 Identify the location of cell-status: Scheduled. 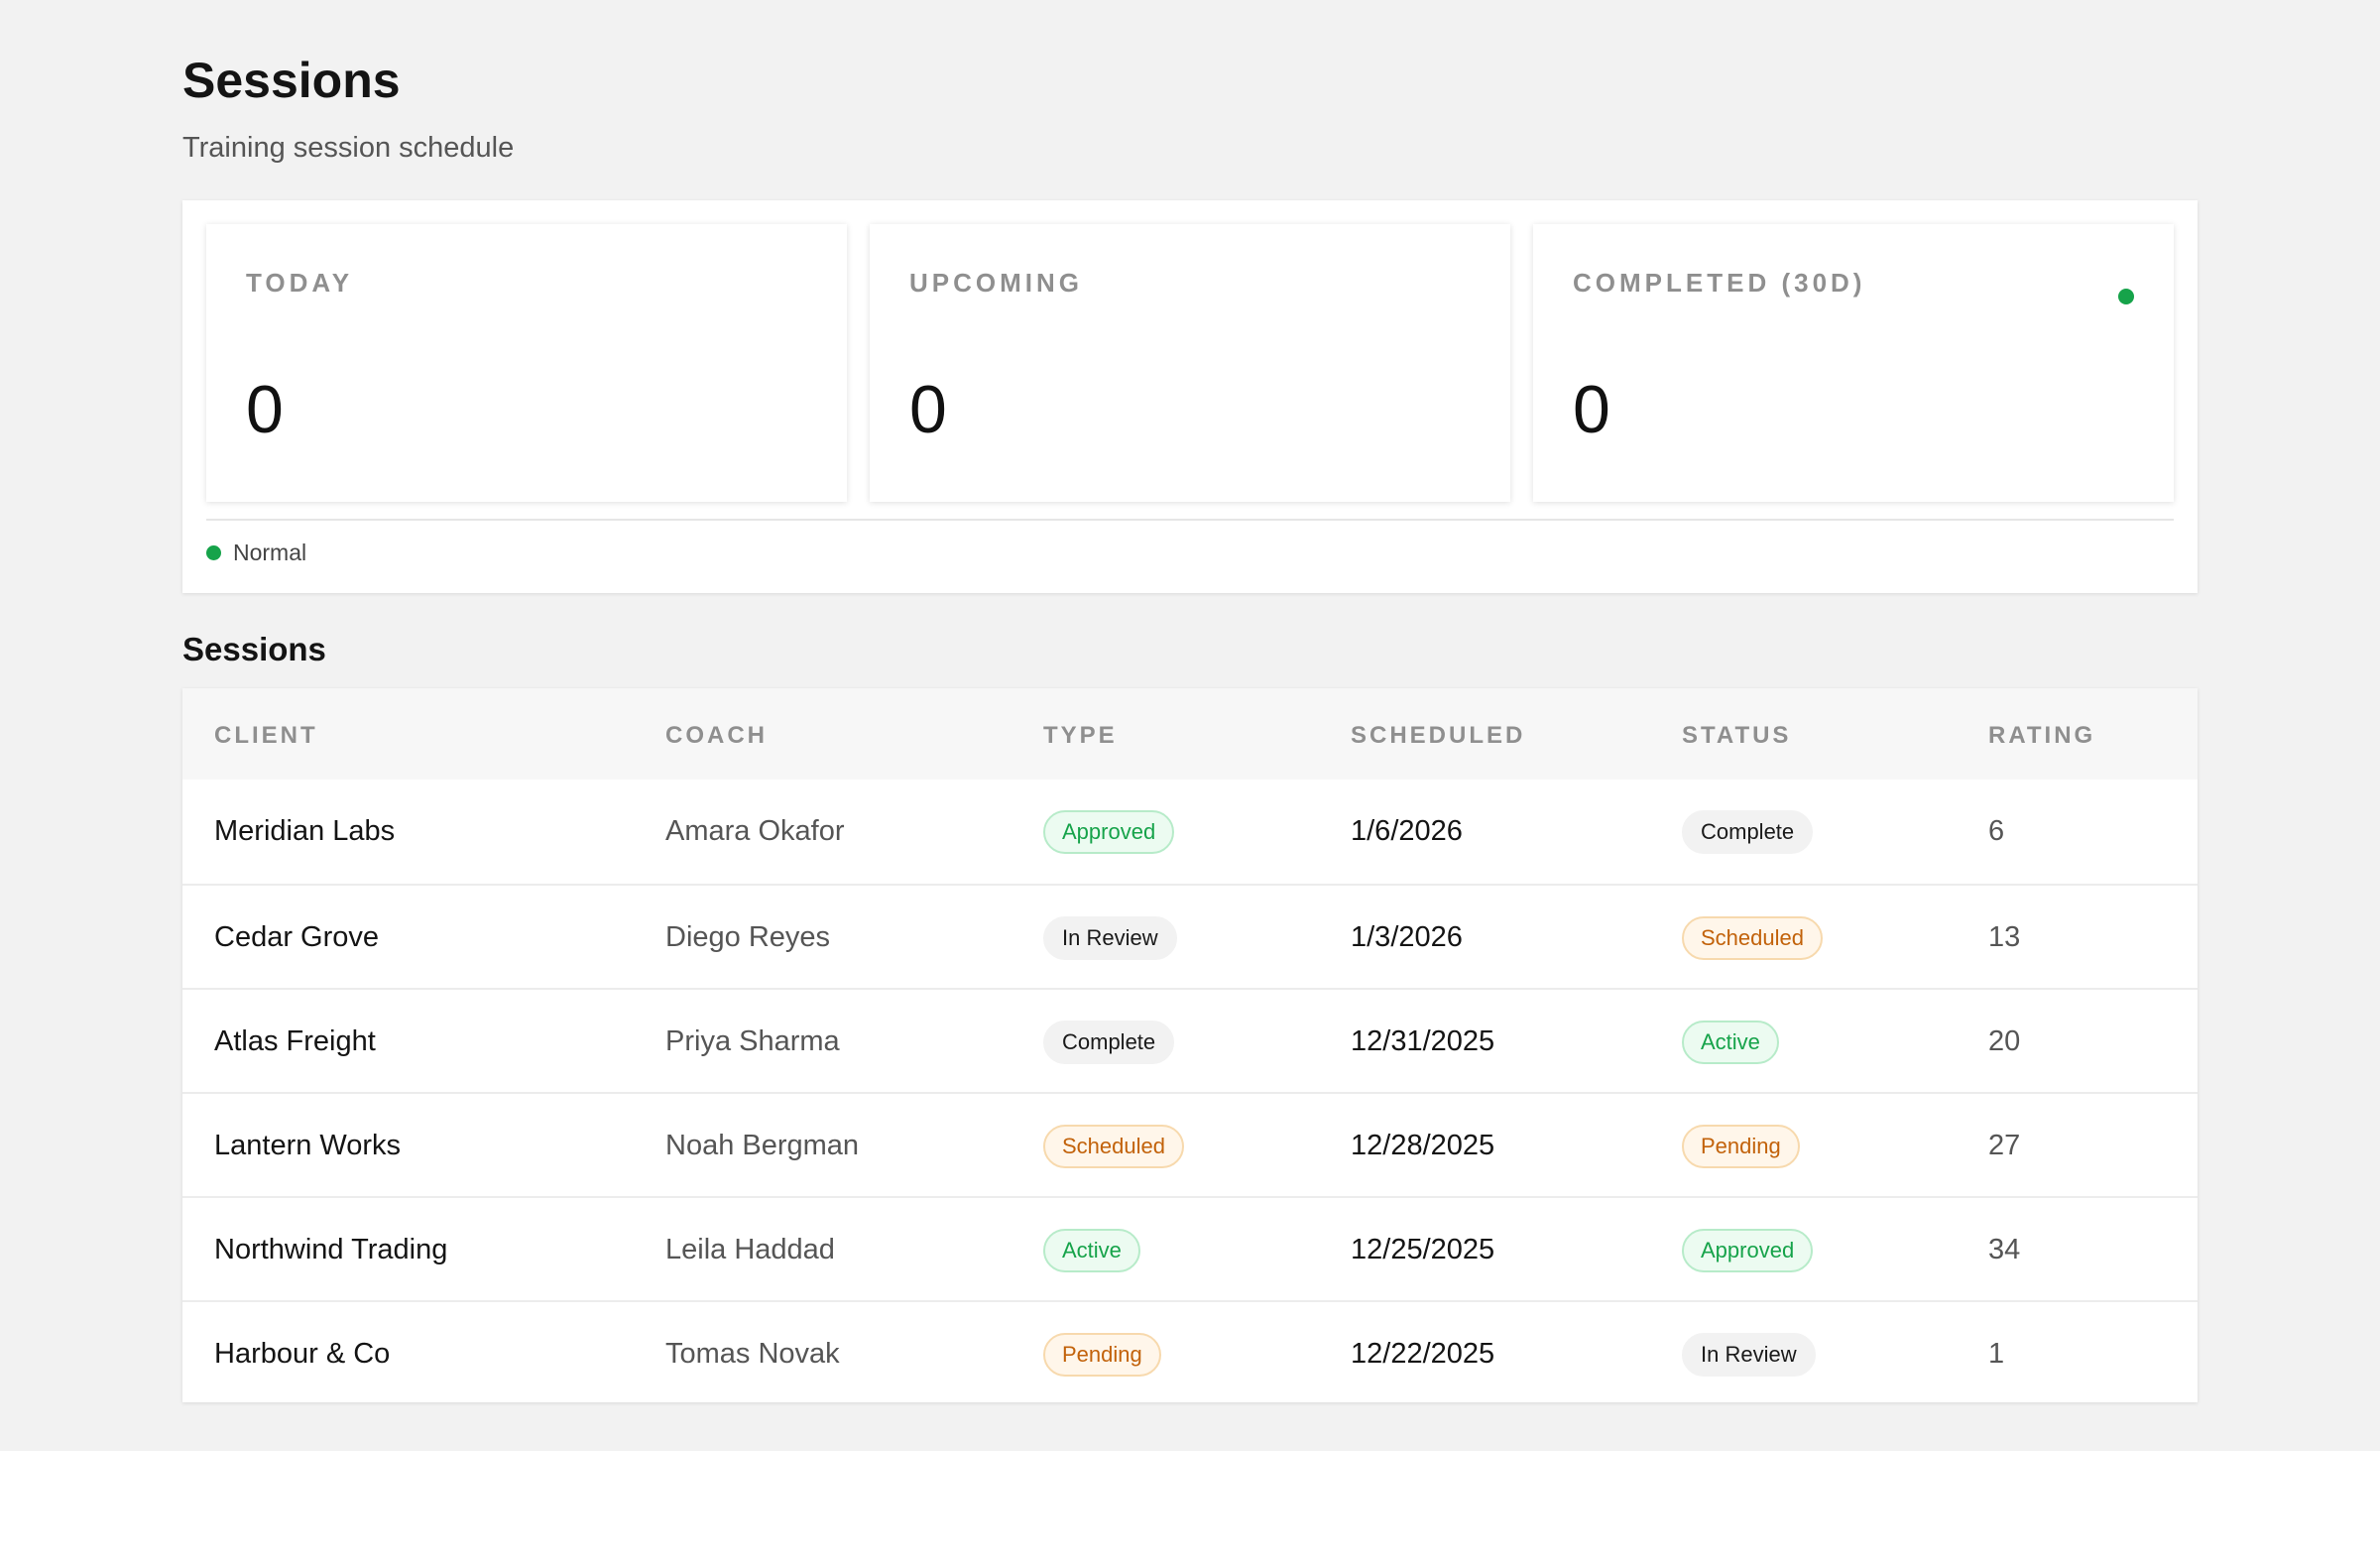
(1752, 938).